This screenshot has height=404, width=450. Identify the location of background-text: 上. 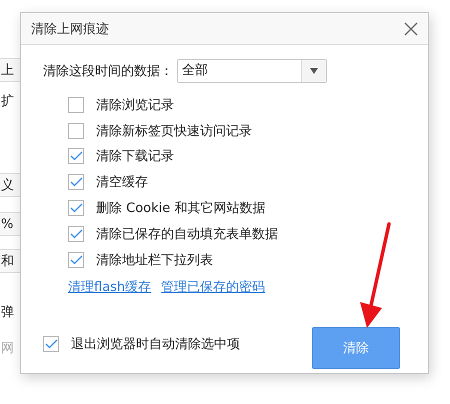
(10, 70).